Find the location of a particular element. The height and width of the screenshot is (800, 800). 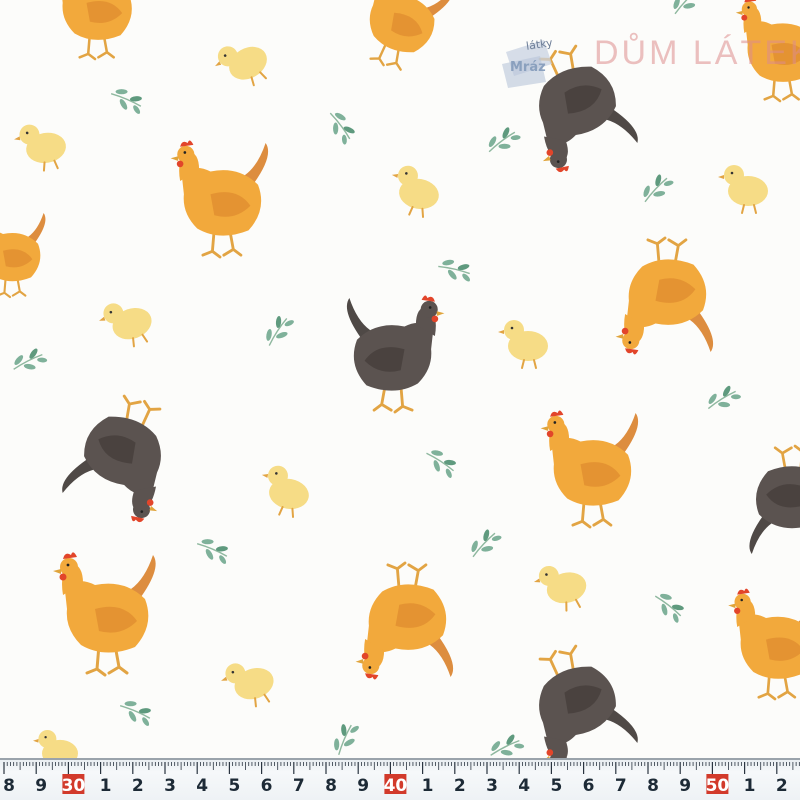

ruler-scale: 8 9 30 1 2 3 4 5 6 7 8 9 40 1 2 3 4 5 6 7 8 9 50 1 2 is located at coordinates (401, 779).